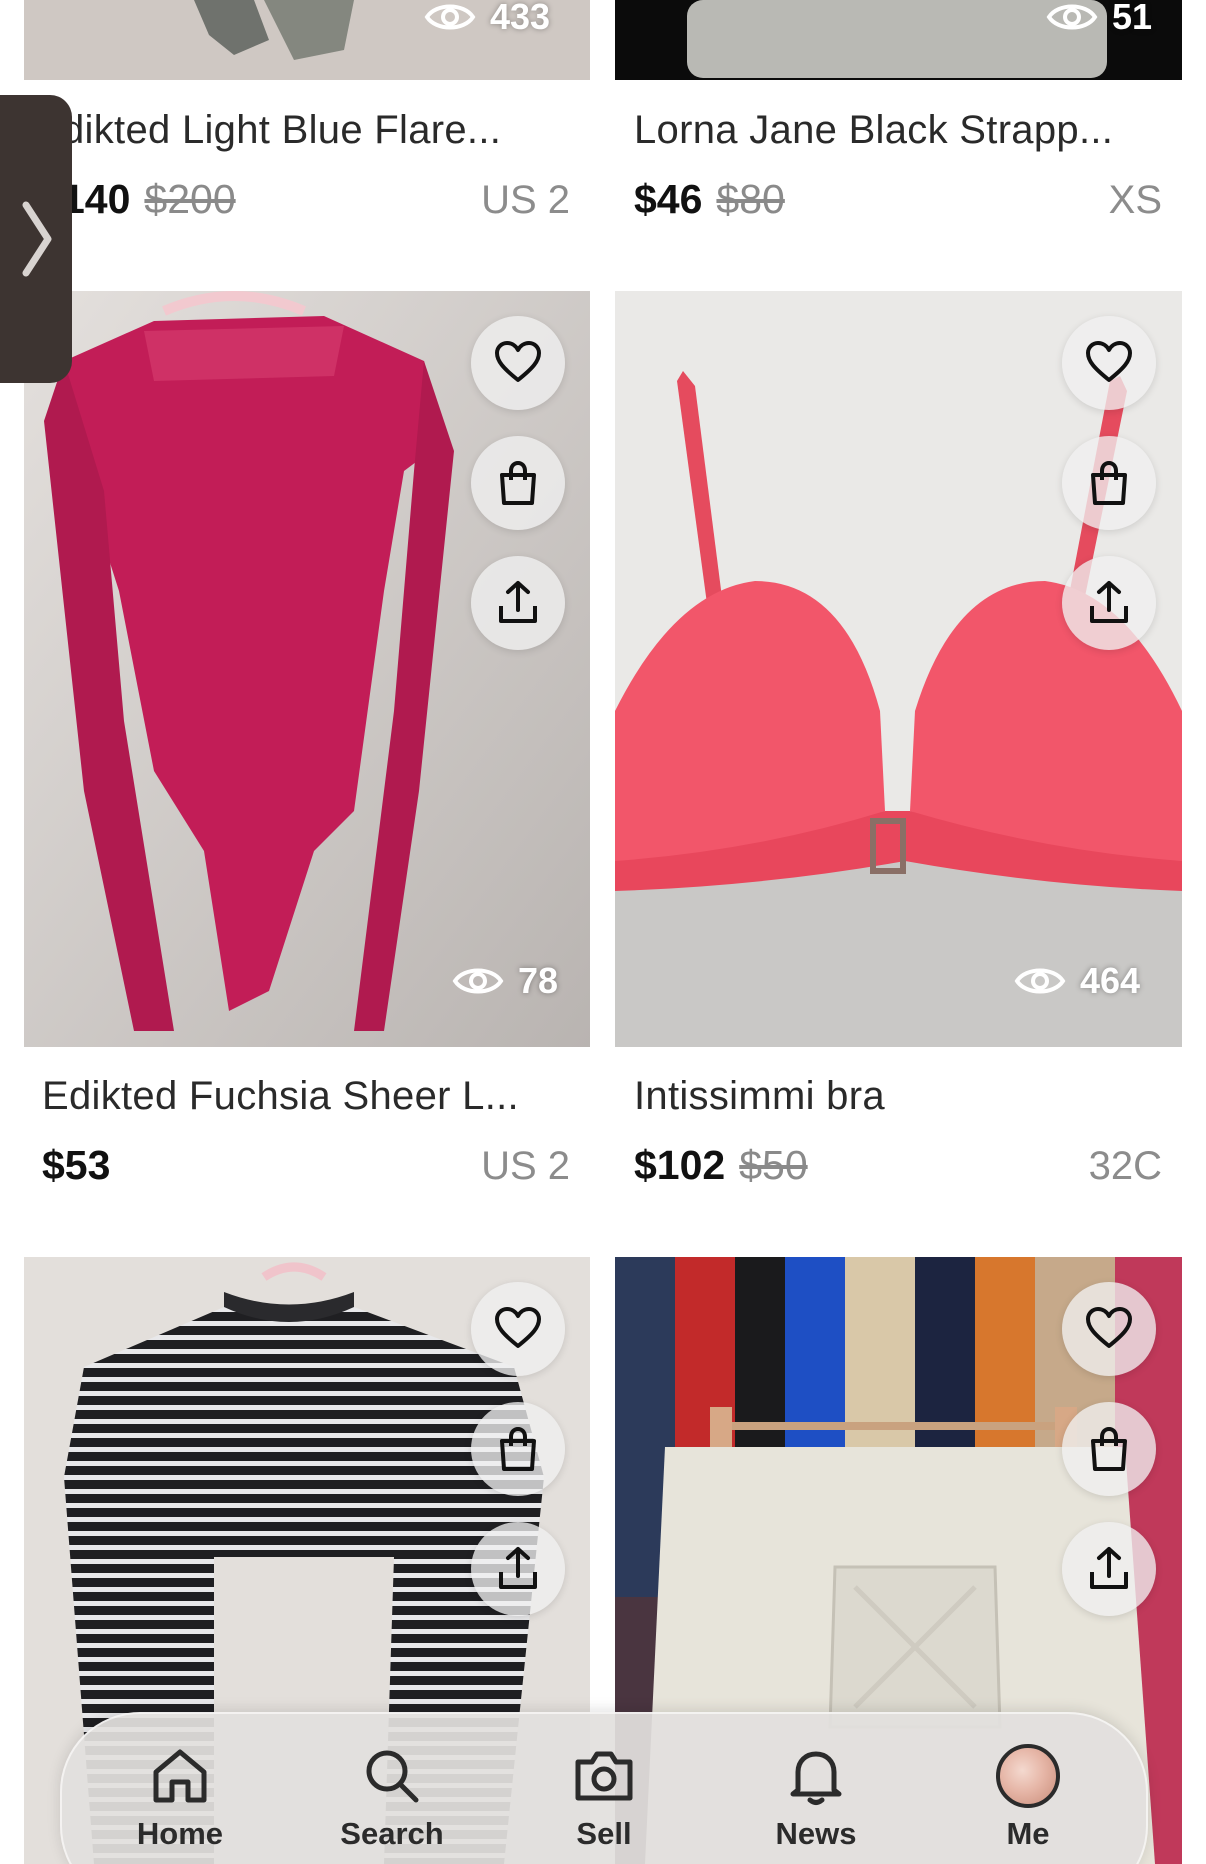  What do you see at coordinates (604, 1776) in the screenshot?
I see `camera-icon` at bounding box center [604, 1776].